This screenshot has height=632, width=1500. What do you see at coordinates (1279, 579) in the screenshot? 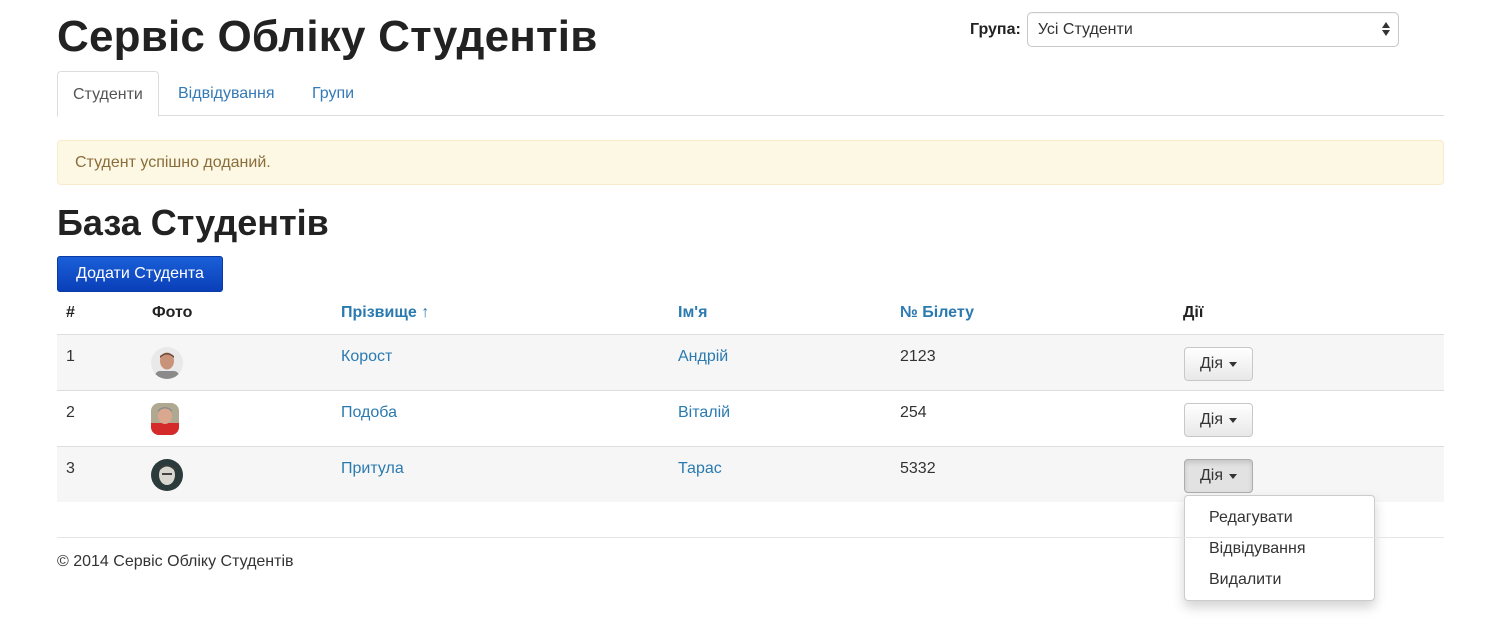
I see `menu-item-delete: Видалити` at bounding box center [1279, 579].